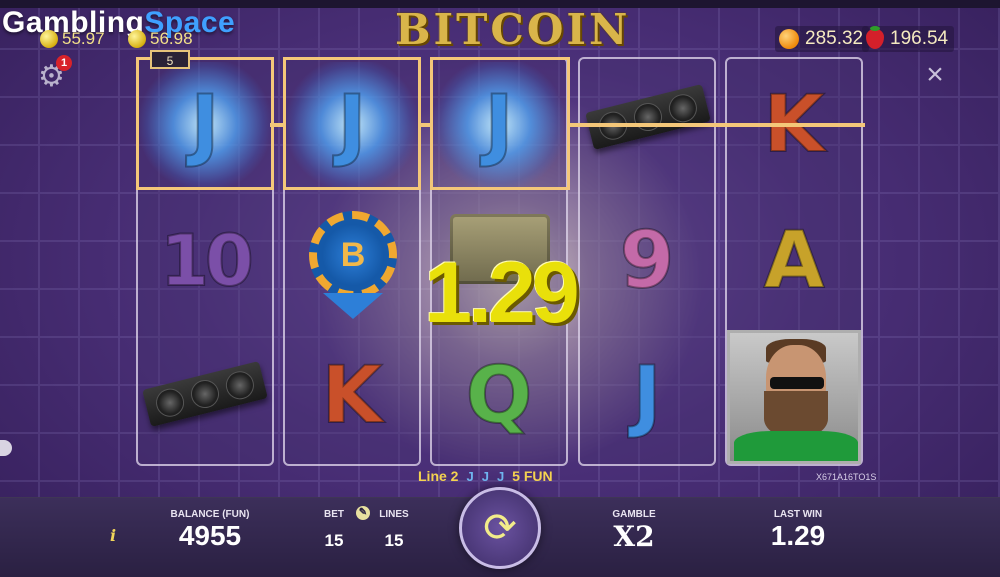 The height and width of the screenshot is (577, 1000). What do you see at coordinates (634, 514) in the screenshot?
I see `gamble-label: GAMBLE` at bounding box center [634, 514].